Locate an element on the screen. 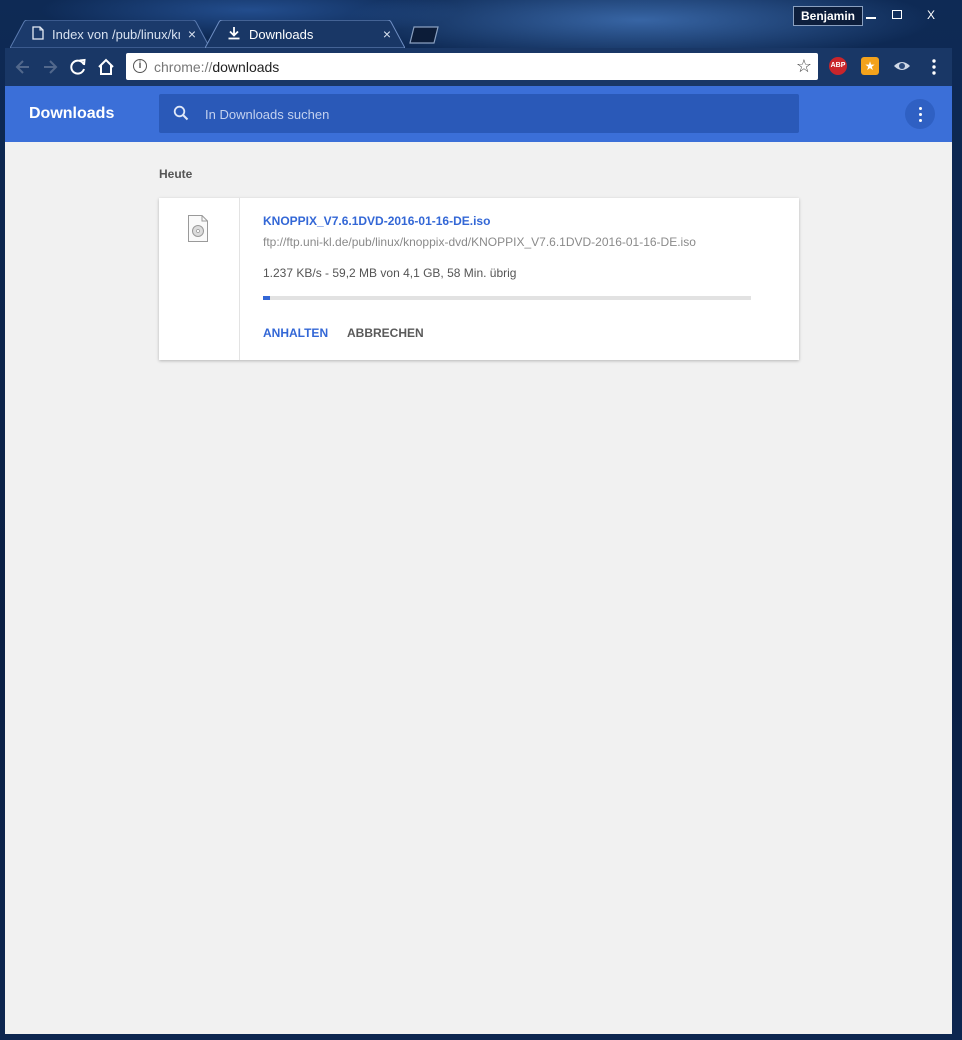 The height and width of the screenshot is (1040, 962). reload-icon is located at coordinates (78, 67).